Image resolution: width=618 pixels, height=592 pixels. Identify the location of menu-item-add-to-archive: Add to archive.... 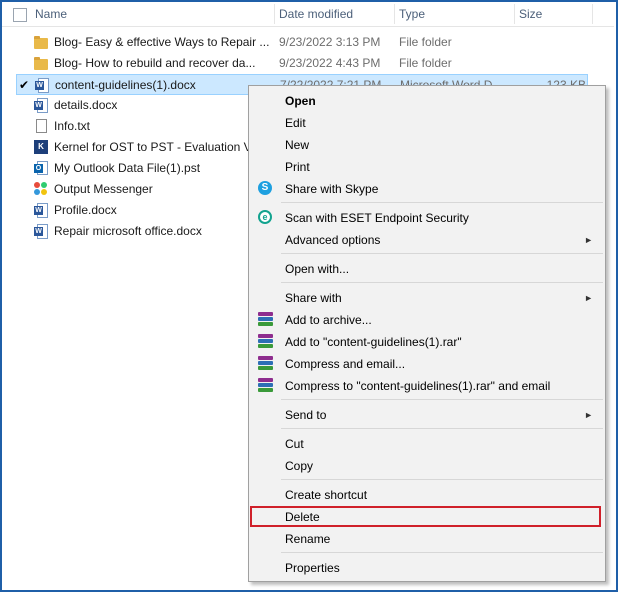
(427, 320).